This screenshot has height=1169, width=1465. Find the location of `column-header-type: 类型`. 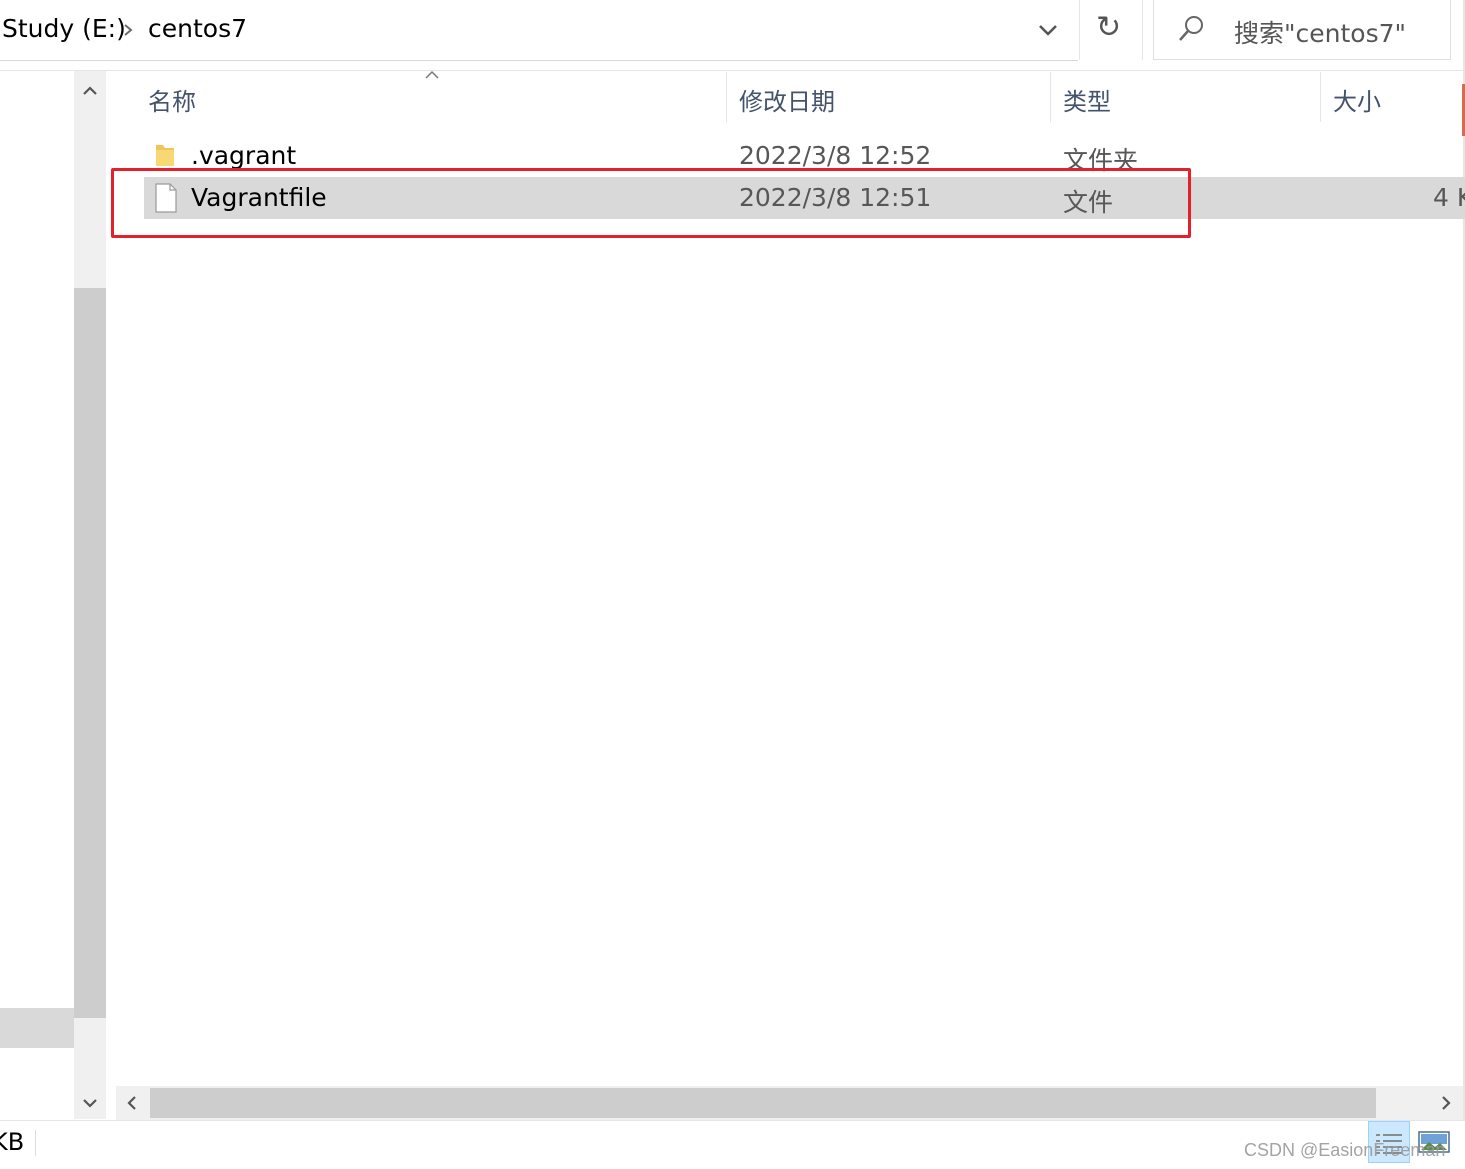

column-header-type: 类型 is located at coordinates (1087, 99).